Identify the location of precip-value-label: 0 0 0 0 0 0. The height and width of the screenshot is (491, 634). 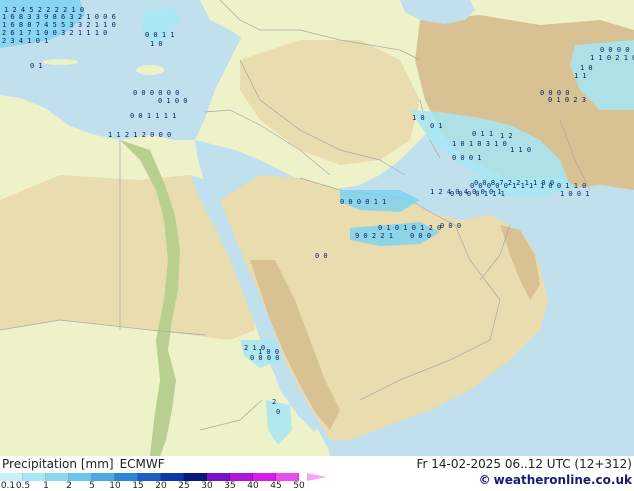
(156, 93).